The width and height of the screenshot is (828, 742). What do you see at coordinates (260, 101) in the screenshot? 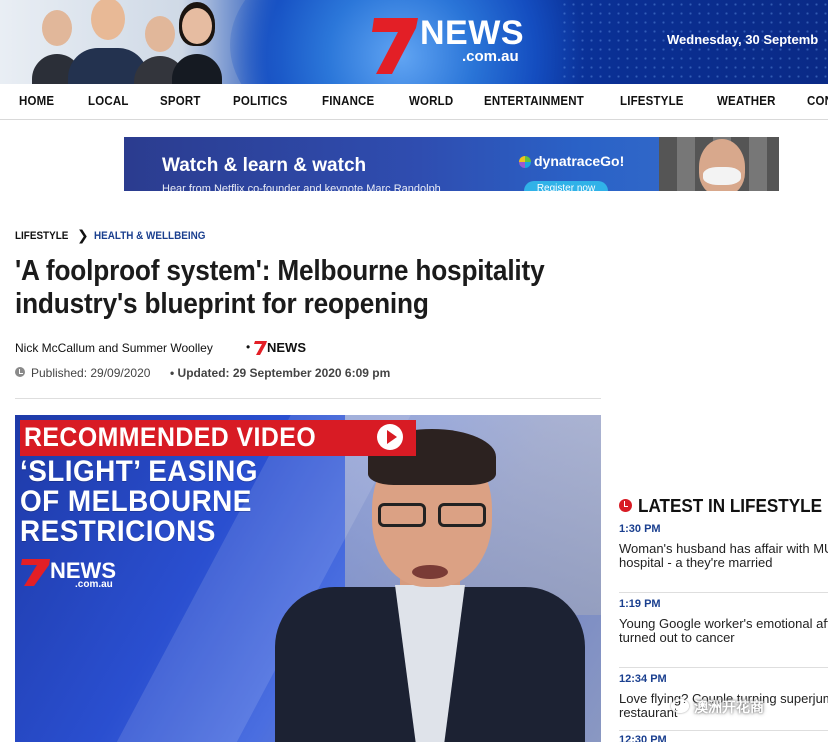
I see `nav-item-politics: POLITICS` at bounding box center [260, 101].